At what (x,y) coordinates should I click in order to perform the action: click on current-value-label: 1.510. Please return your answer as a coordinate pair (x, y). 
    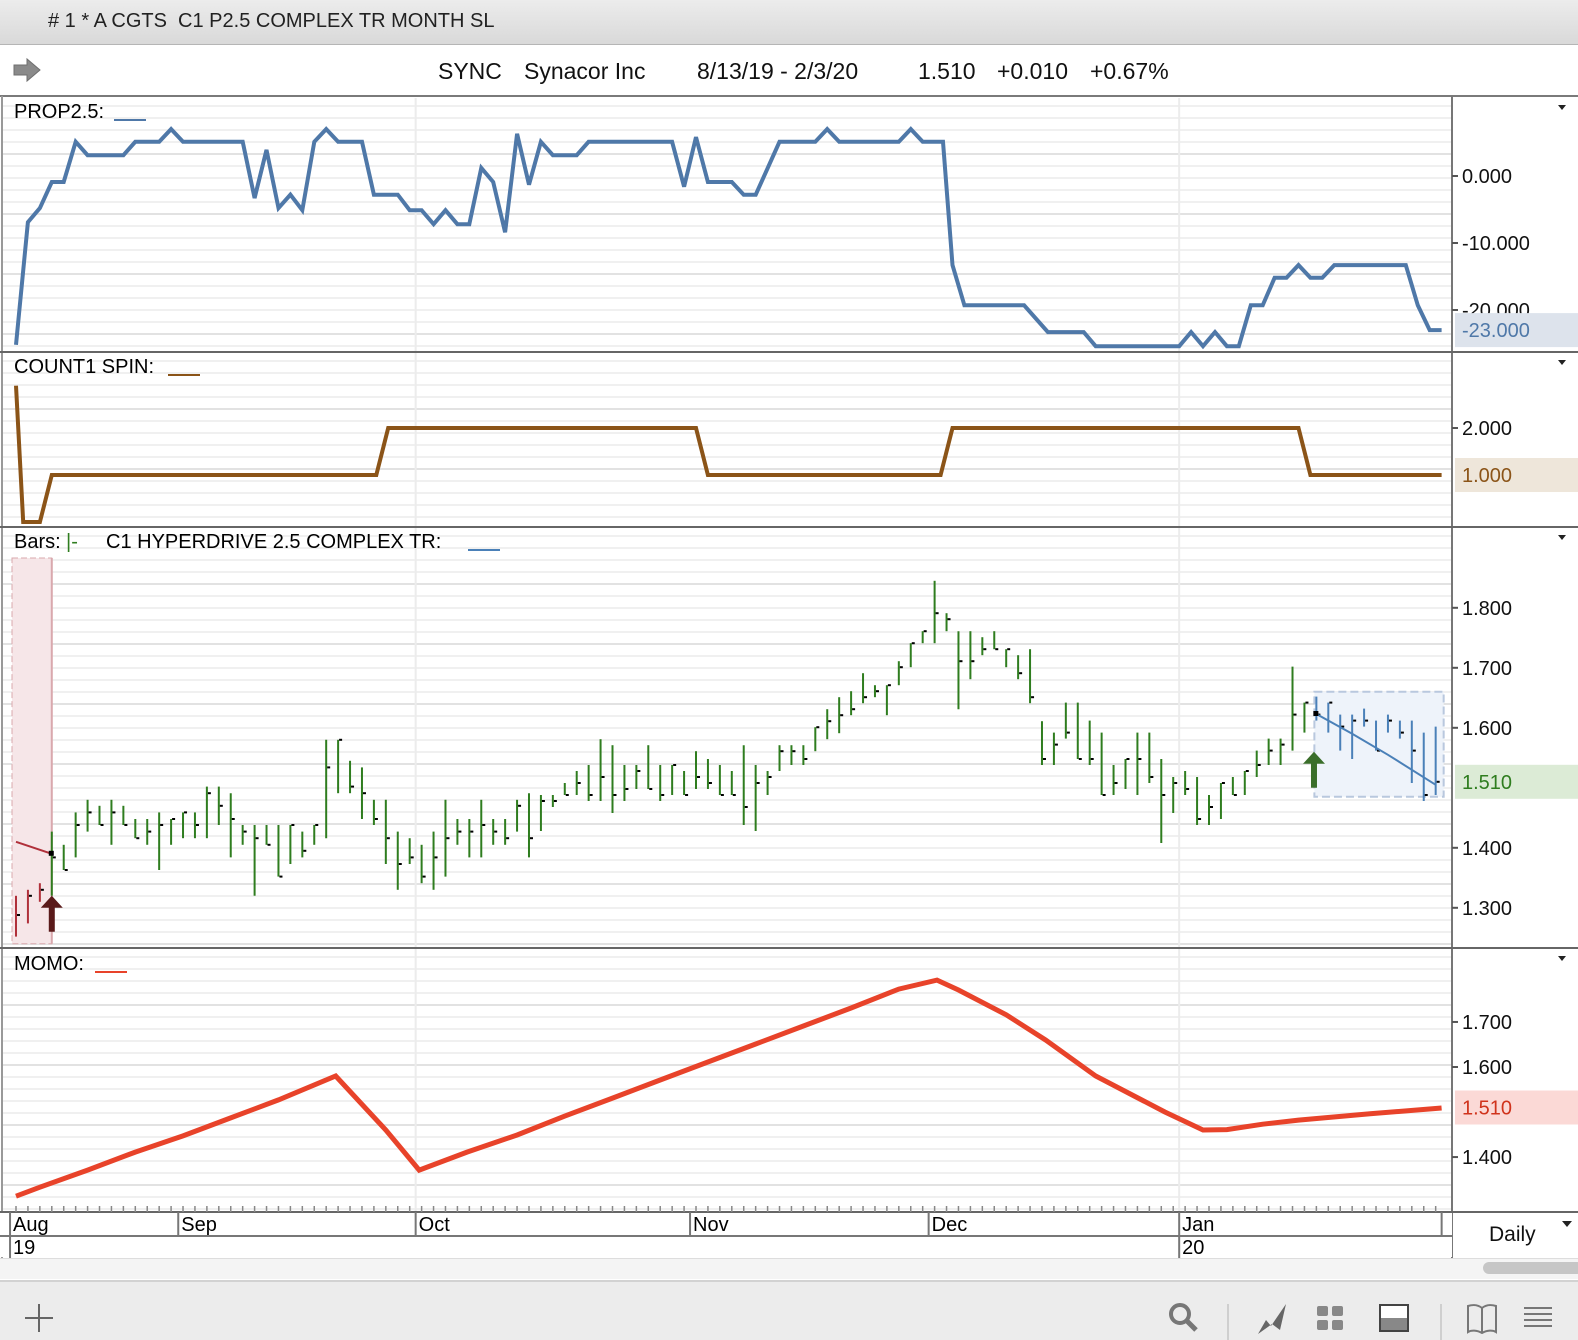
    Looking at the image, I should click on (1487, 783).